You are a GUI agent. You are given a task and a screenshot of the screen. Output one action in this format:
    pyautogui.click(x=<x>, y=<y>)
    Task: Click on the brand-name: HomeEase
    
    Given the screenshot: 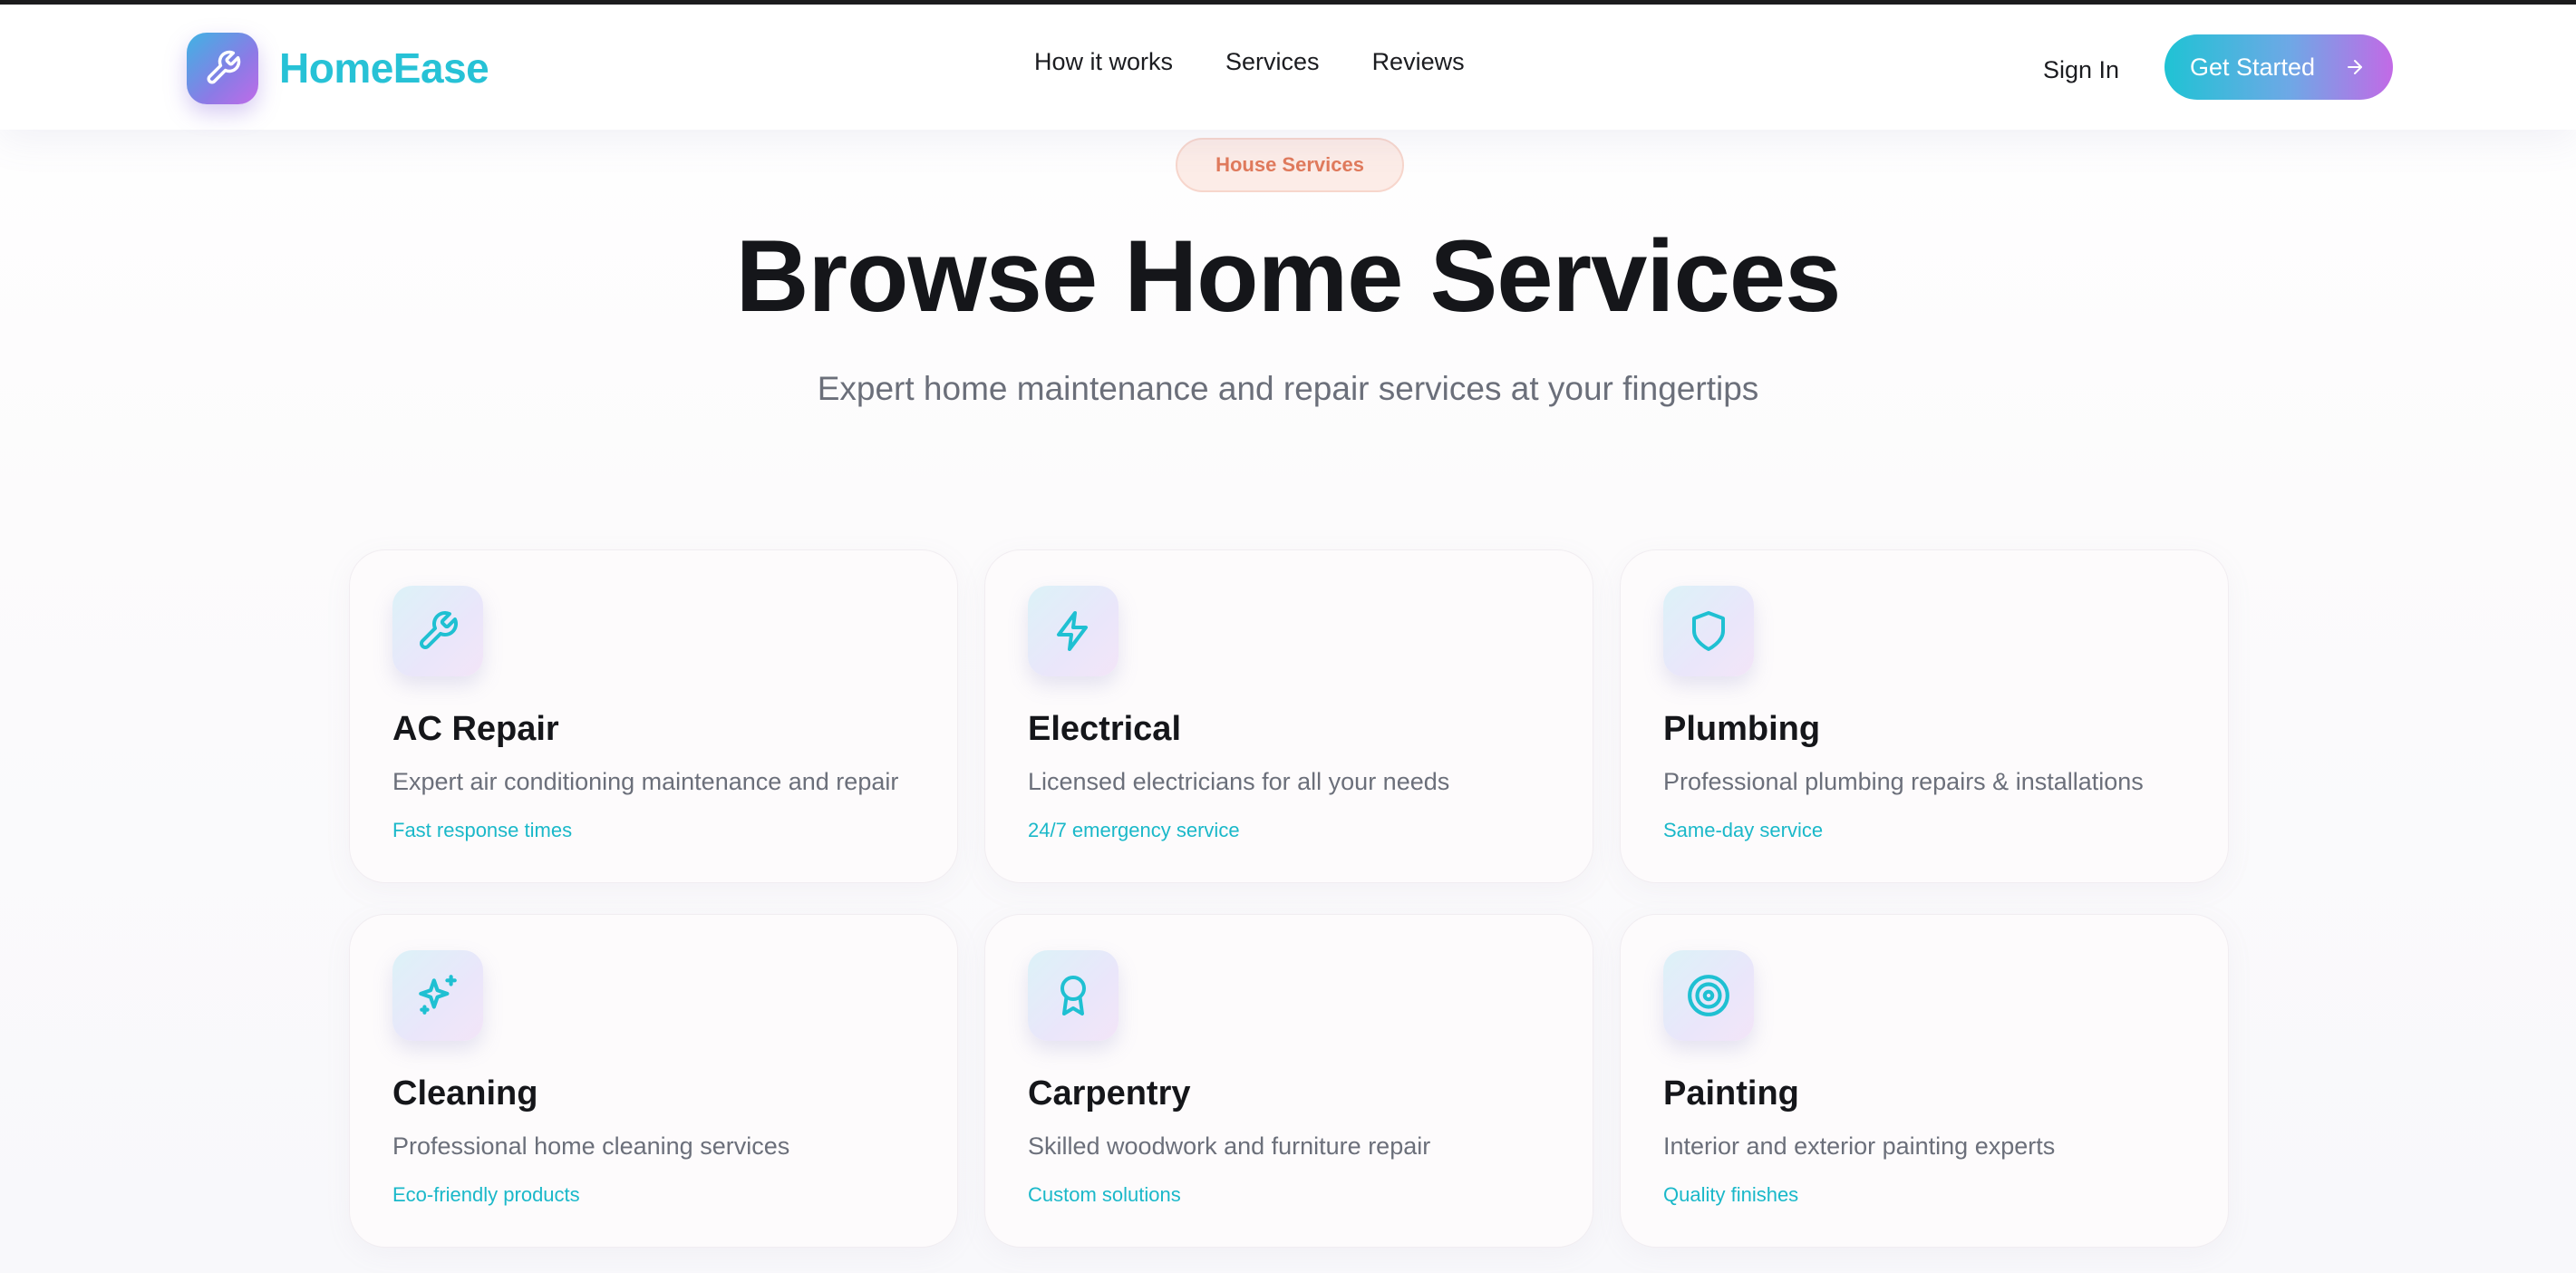 What is the action you would take?
    pyautogui.click(x=384, y=68)
    